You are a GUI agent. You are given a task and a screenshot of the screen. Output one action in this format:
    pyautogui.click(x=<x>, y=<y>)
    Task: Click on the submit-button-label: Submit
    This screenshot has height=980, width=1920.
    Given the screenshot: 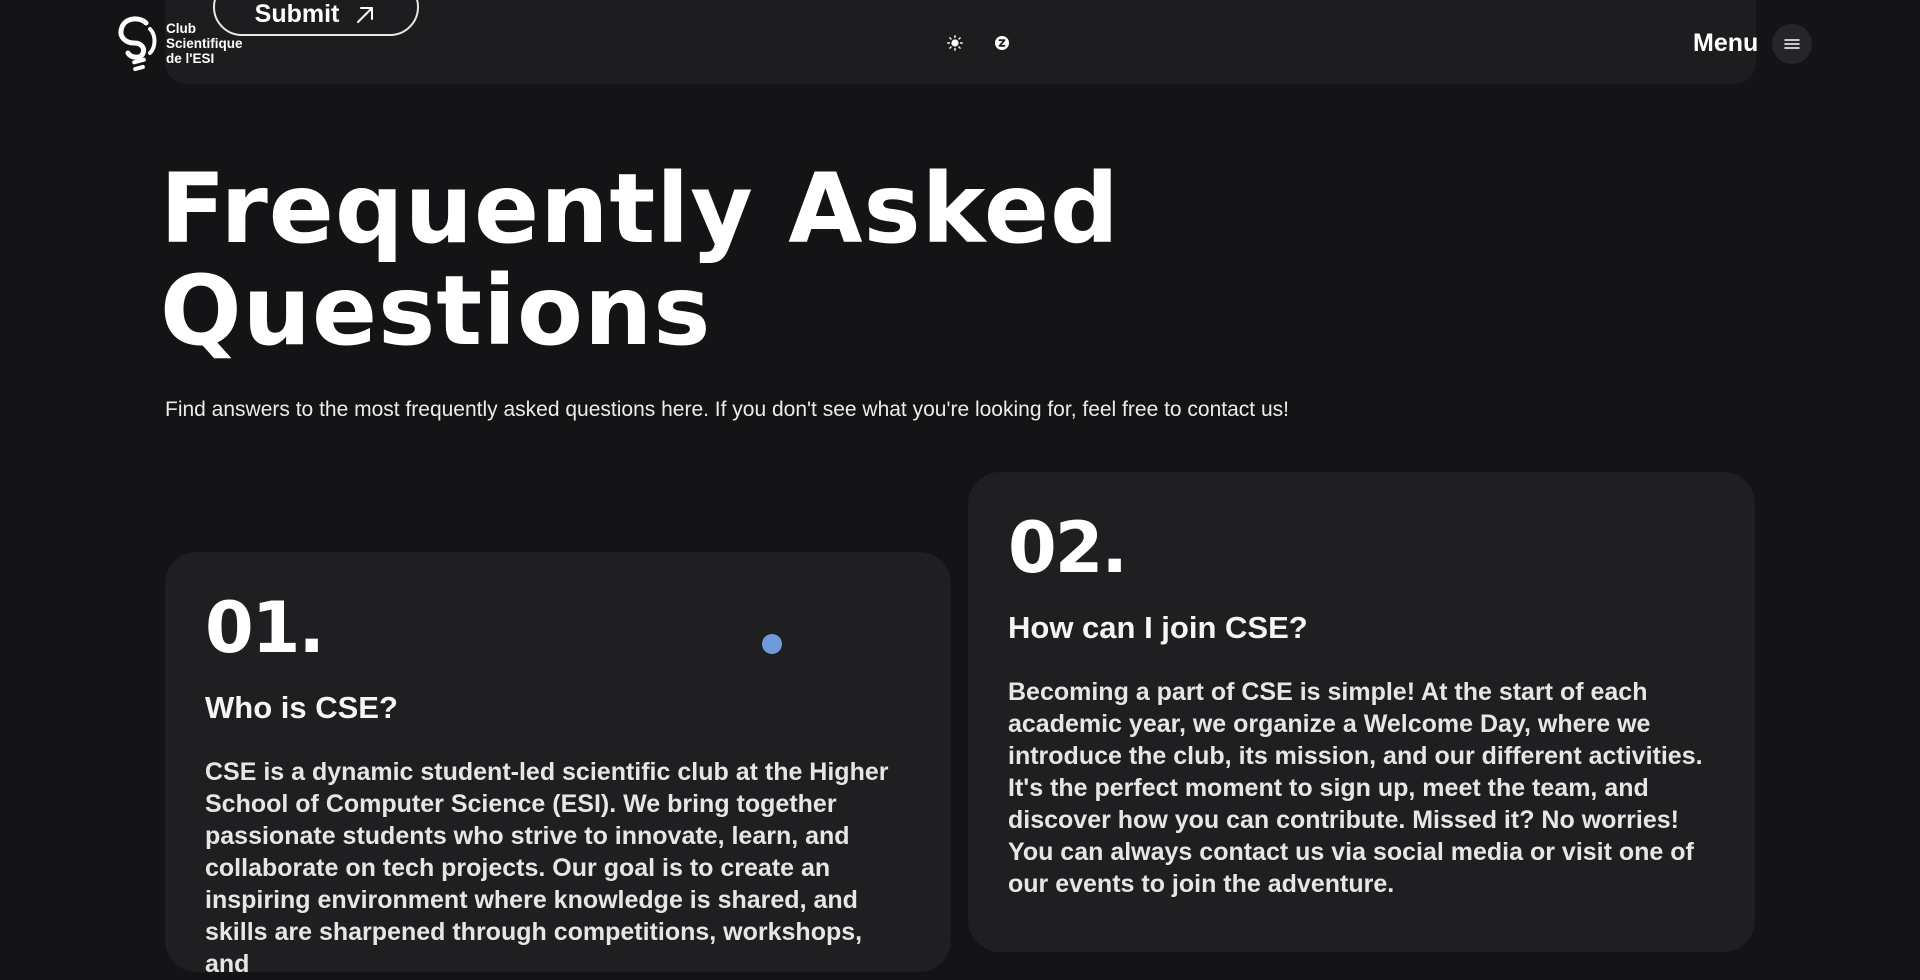 What is the action you would take?
    pyautogui.click(x=297, y=14)
    